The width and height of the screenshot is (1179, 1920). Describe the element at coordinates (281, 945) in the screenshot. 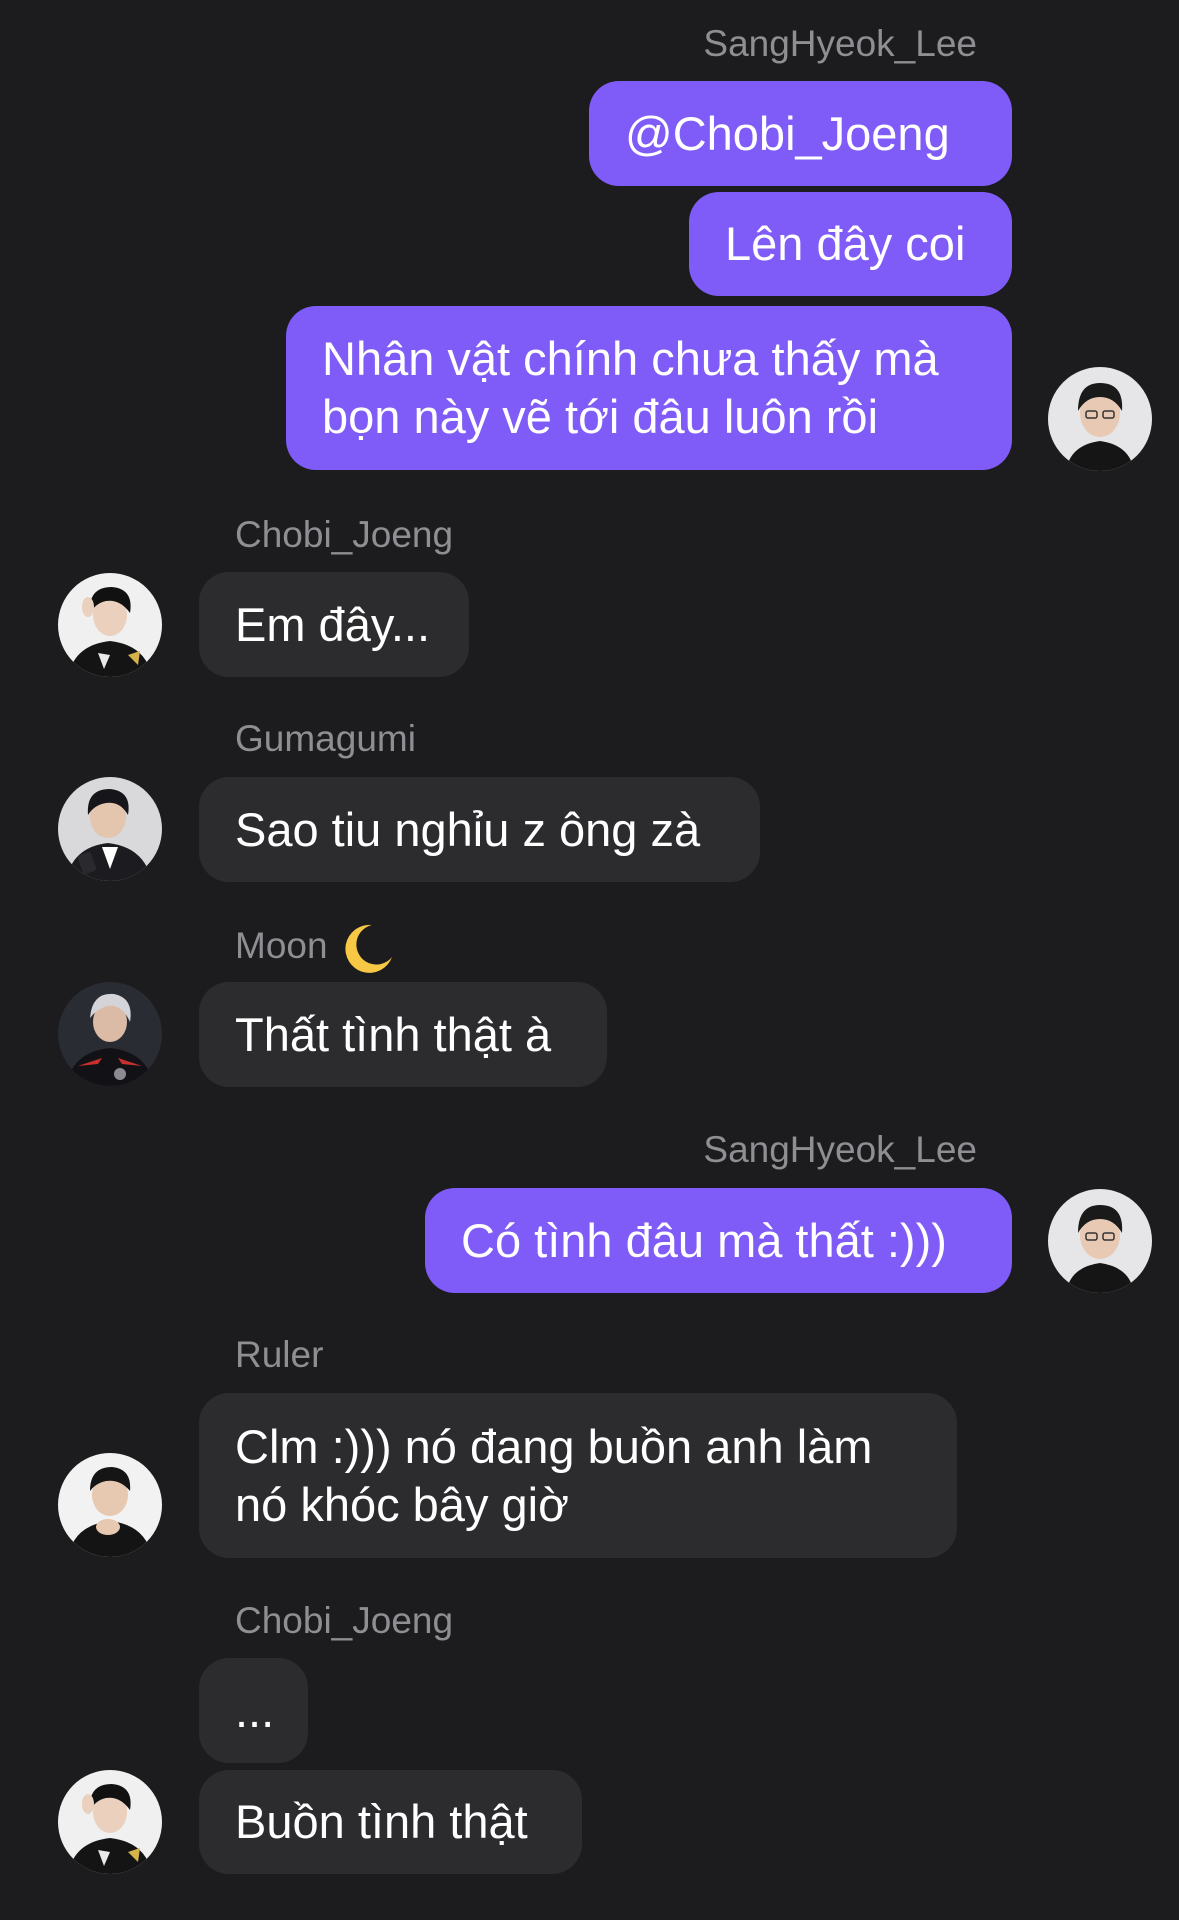

I see `sender-name-text: Moon` at that location.